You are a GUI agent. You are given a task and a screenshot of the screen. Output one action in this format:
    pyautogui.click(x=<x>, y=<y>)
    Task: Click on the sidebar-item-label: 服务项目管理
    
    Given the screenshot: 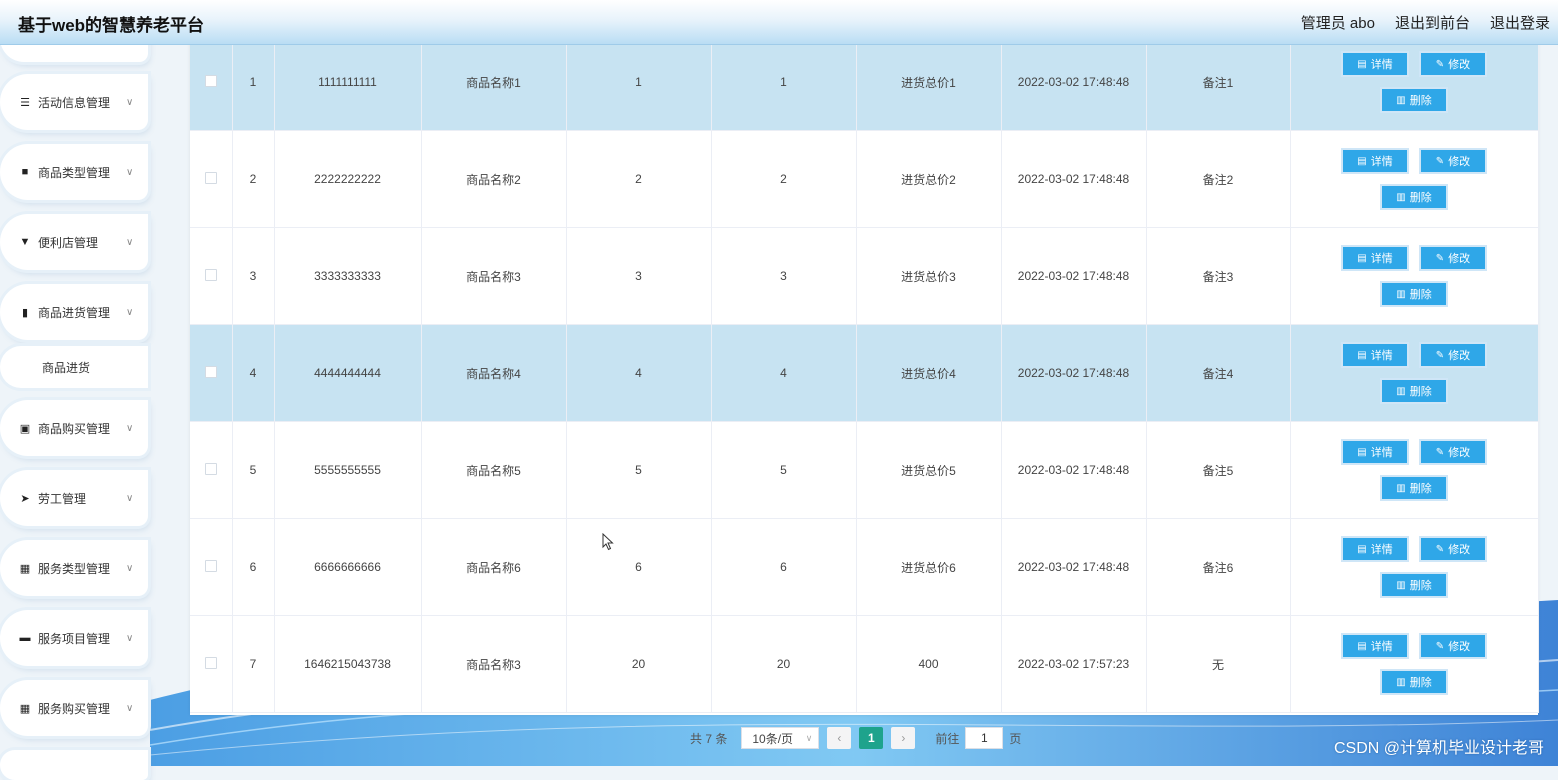 What is the action you would take?
    pyautogui.click(x=74, y=638)
    